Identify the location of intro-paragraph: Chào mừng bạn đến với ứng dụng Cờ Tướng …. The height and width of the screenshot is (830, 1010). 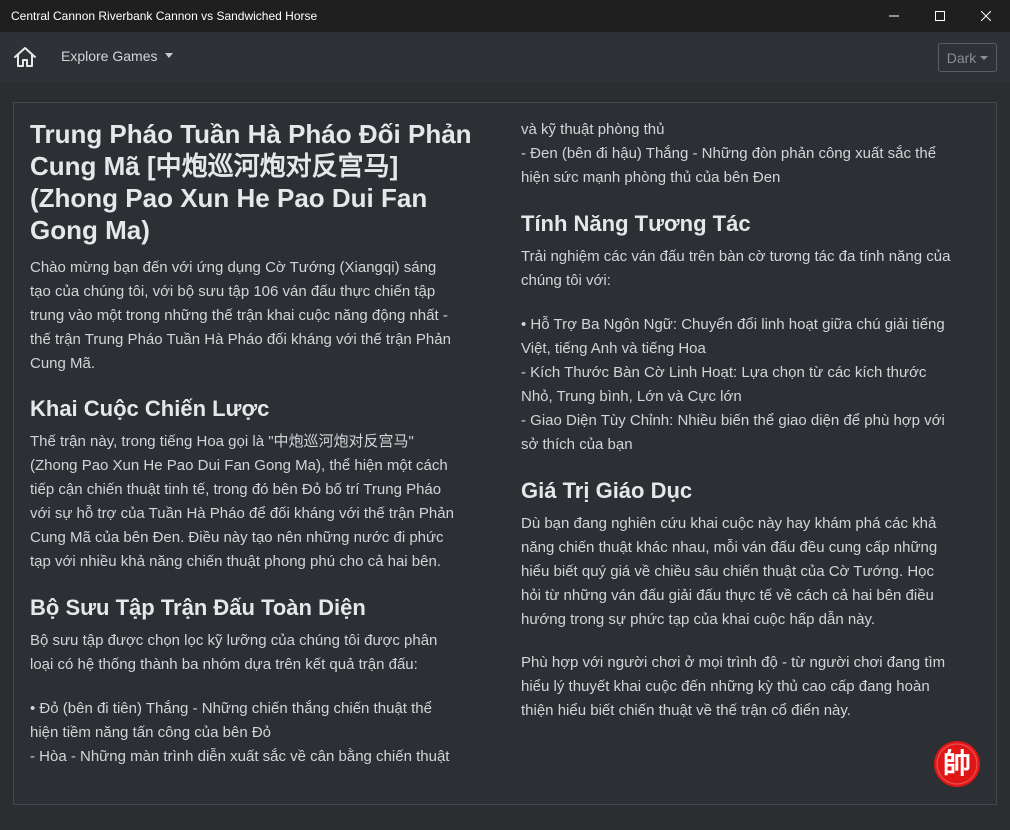
(240, 315).